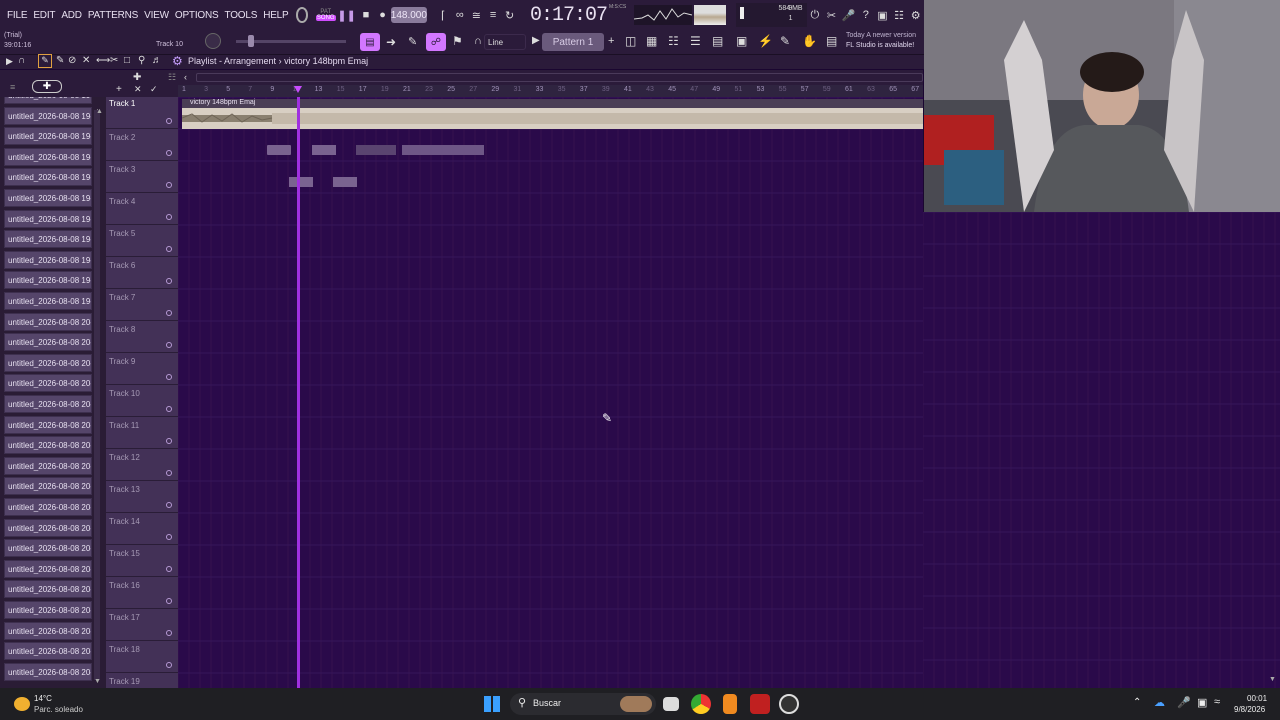 Image resolution: width=1280 pixels, height=720 pixels. Describe the element at coordinates (1159, 702) in the screenshot. I see `tray-cloud-icon: ☁` at that location.